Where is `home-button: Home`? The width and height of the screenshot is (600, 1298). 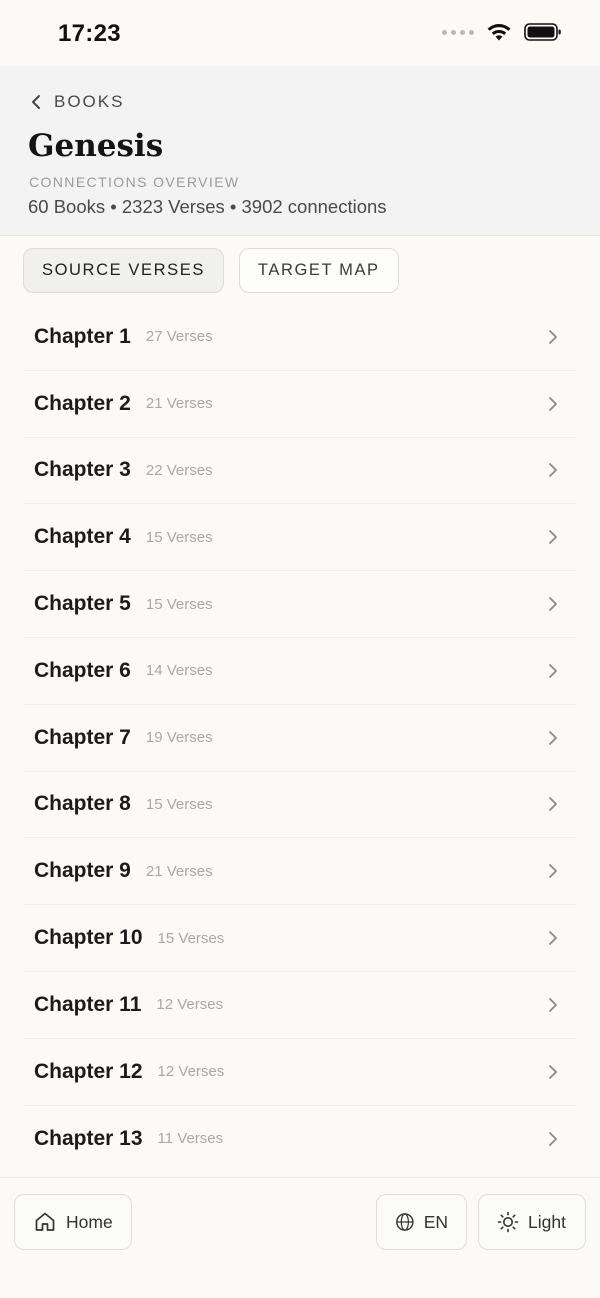
home-button: Home is located at coordinates (73, 1222).